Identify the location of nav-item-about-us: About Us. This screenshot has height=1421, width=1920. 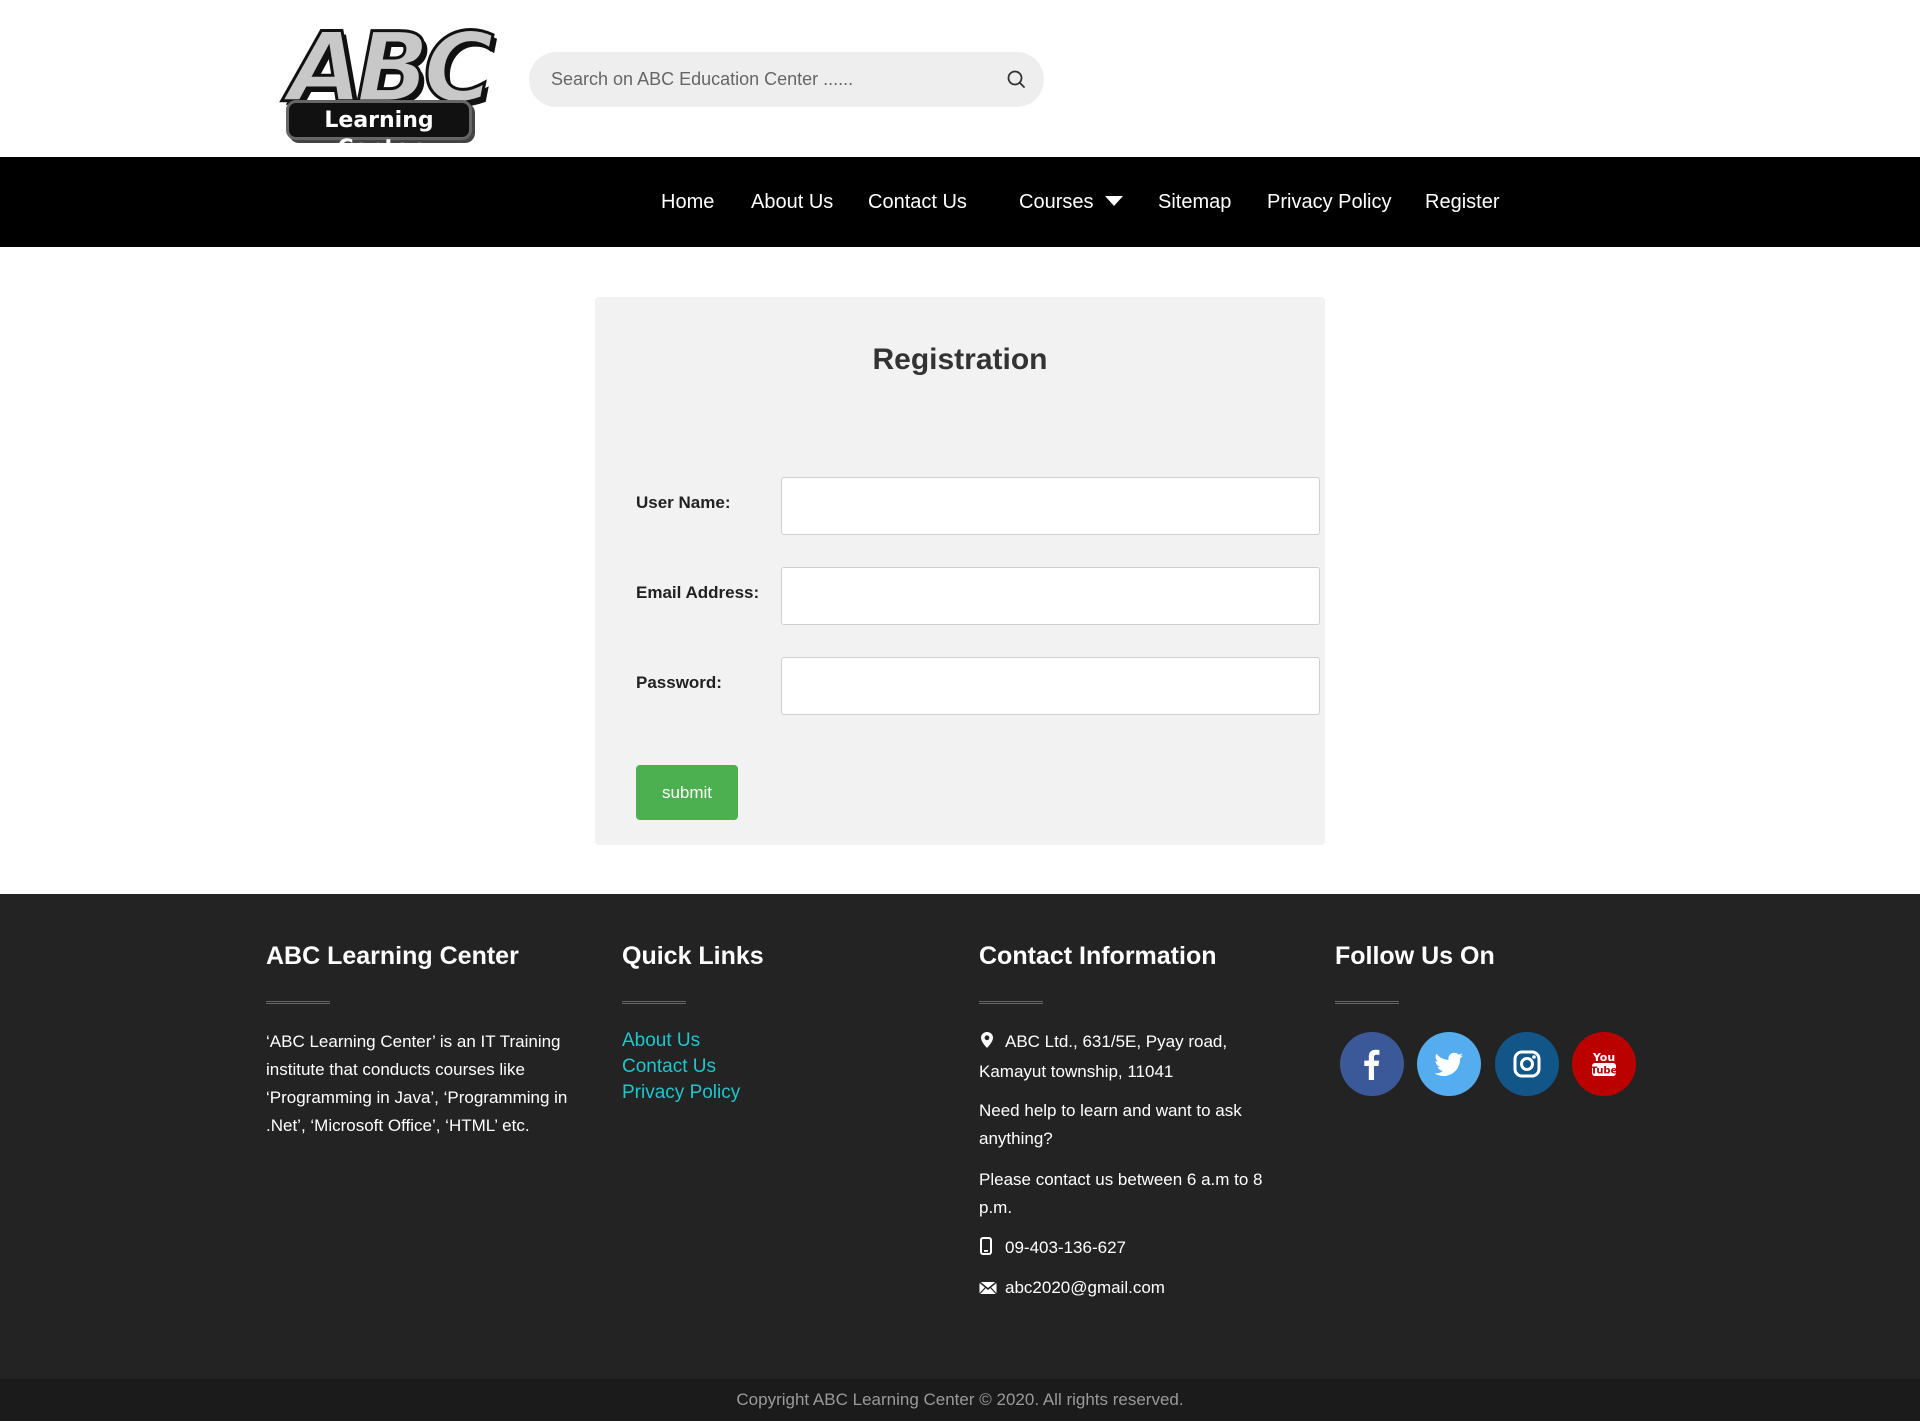
(792, 202).